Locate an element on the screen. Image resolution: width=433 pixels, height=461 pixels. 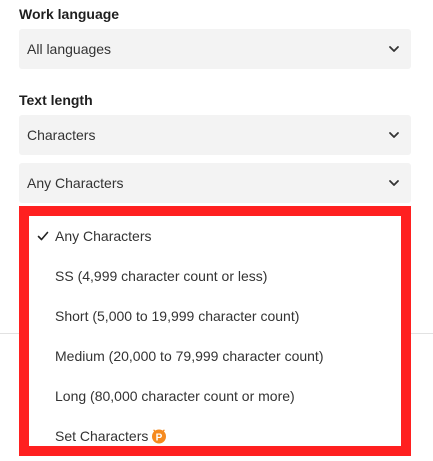
text-length-unit-value: Characters is located at coordinates (61, 135).